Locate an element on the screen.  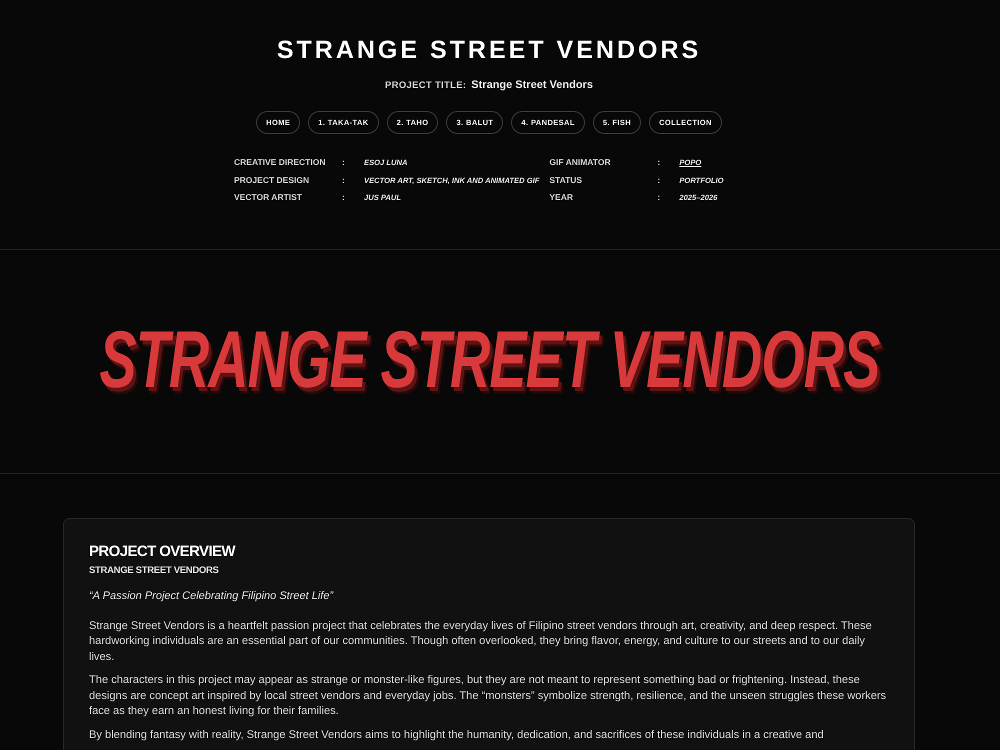
page-title: STRANGE STREET VENDORS is located at coordinates (489, 50).